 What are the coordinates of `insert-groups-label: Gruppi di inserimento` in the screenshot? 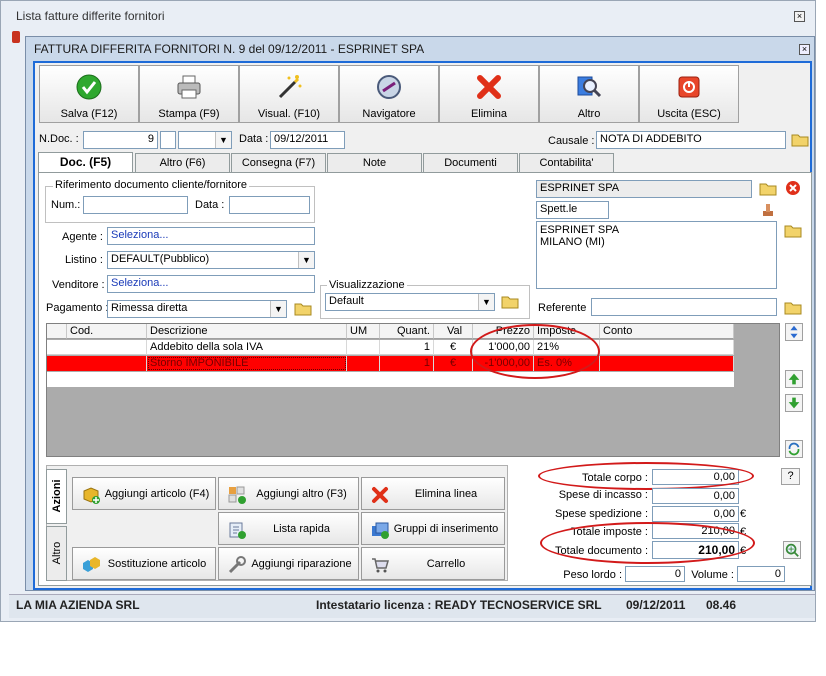 It's located at (446, 529).